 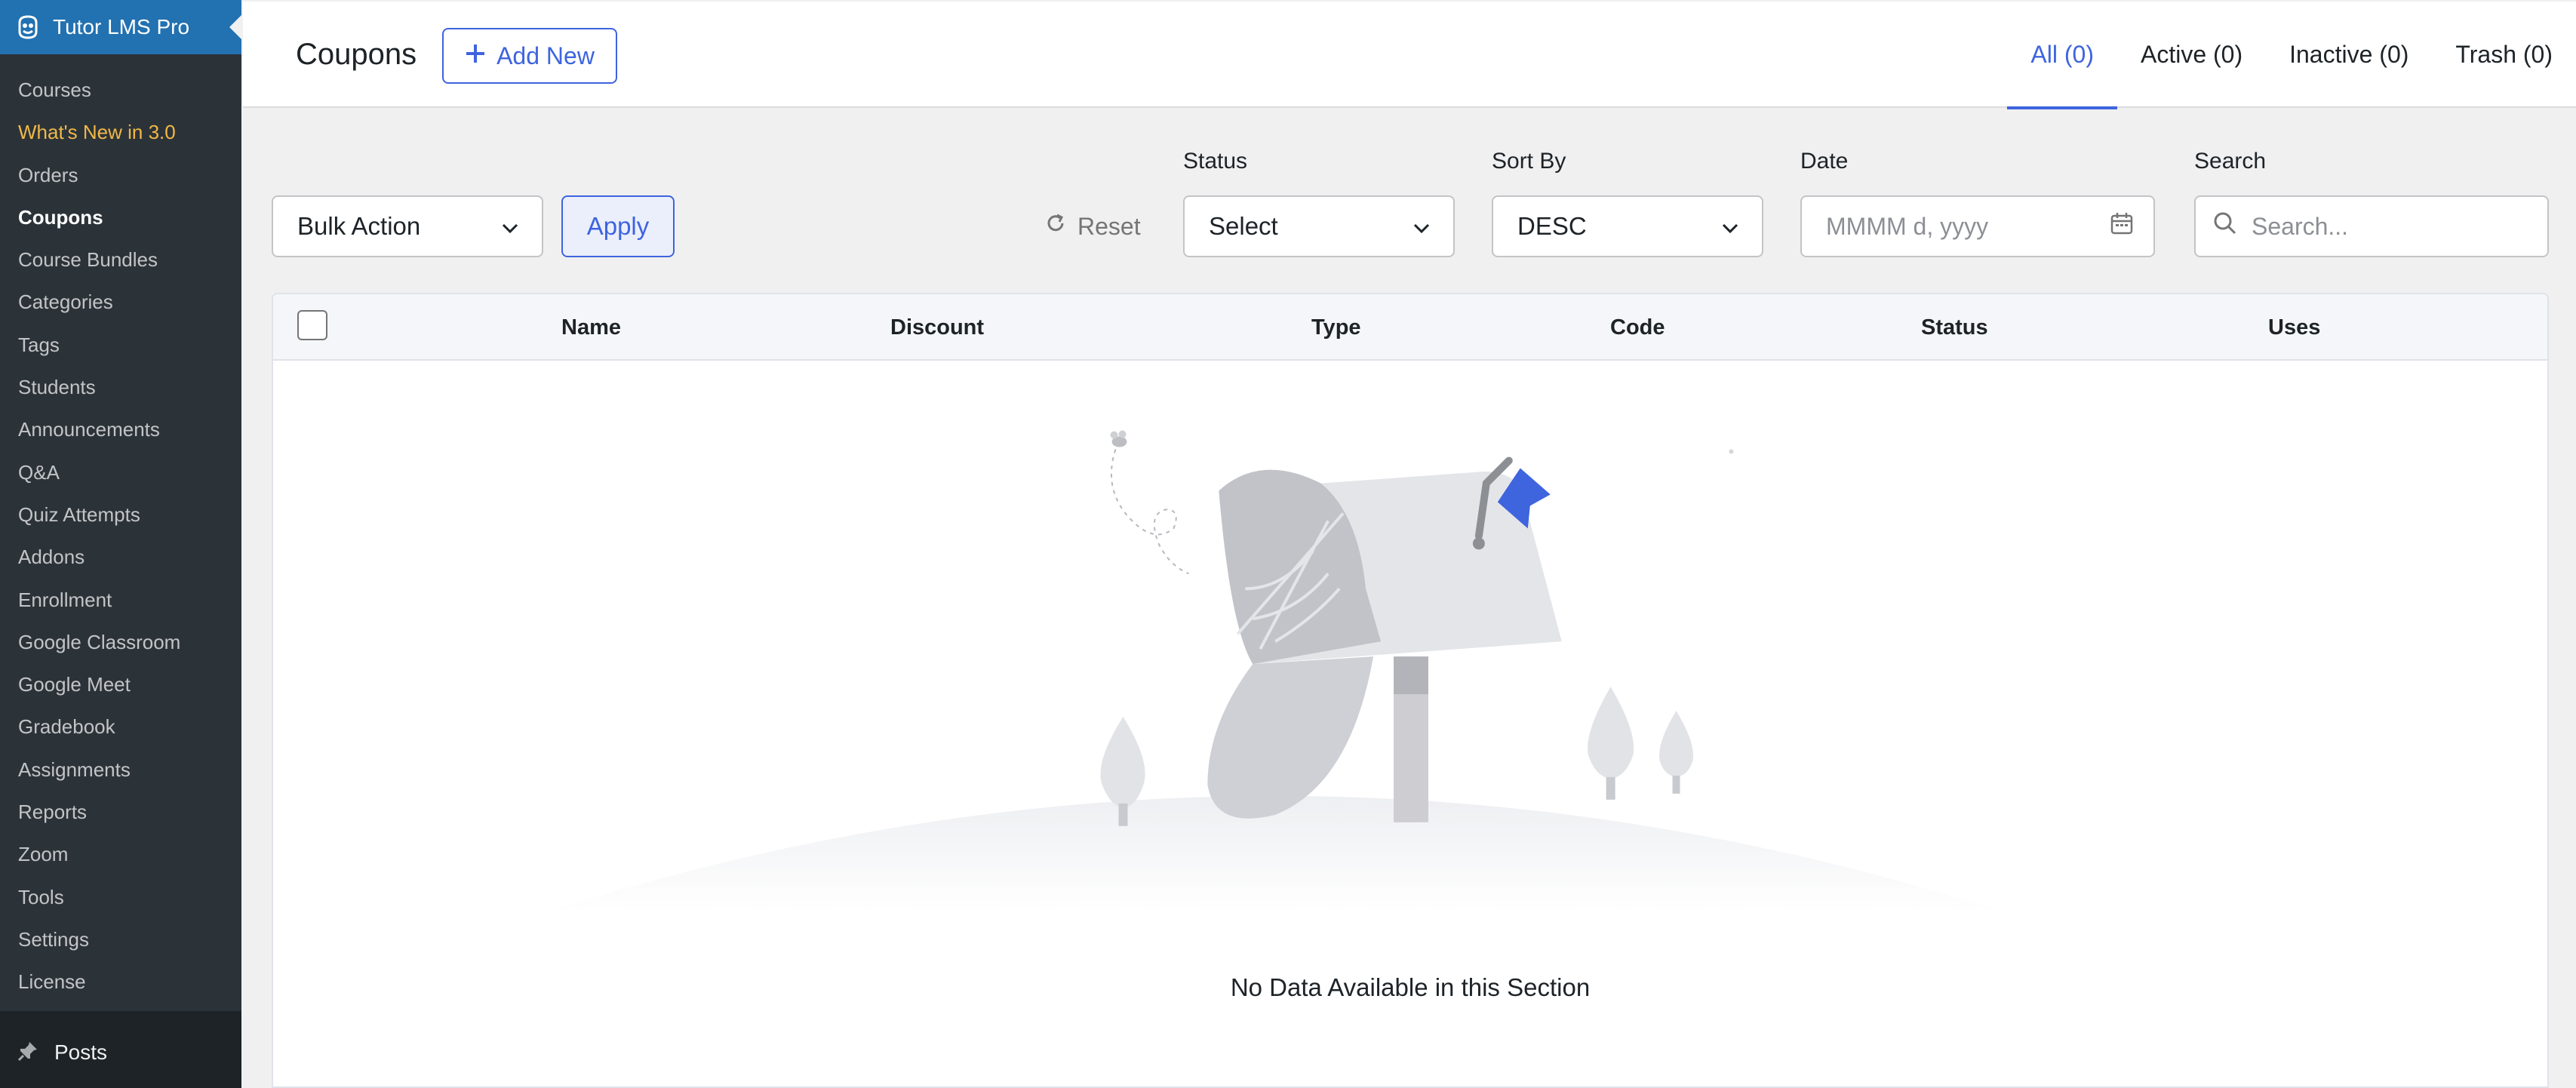 What do you see at coordinates (1410, 987) in the screenshot?
I see `empty-state-message: No Data Available in this Section` at bounding box center [1410, 987].